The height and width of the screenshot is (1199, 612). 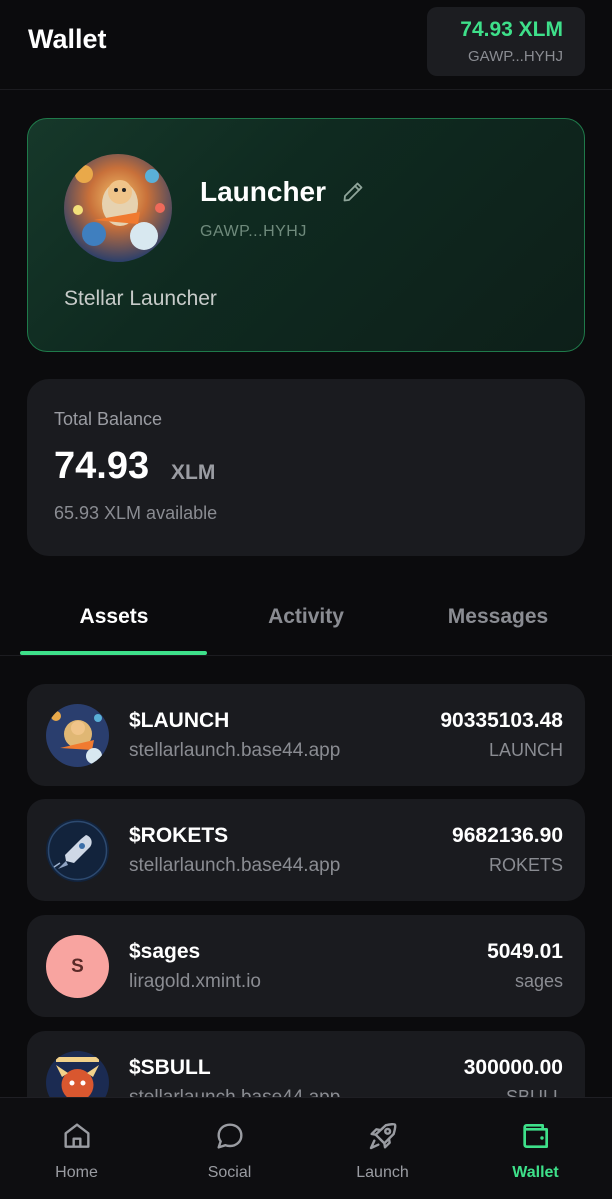 I want to click on available-balance: 65.93 XLM available, so click(x=136, y=513).